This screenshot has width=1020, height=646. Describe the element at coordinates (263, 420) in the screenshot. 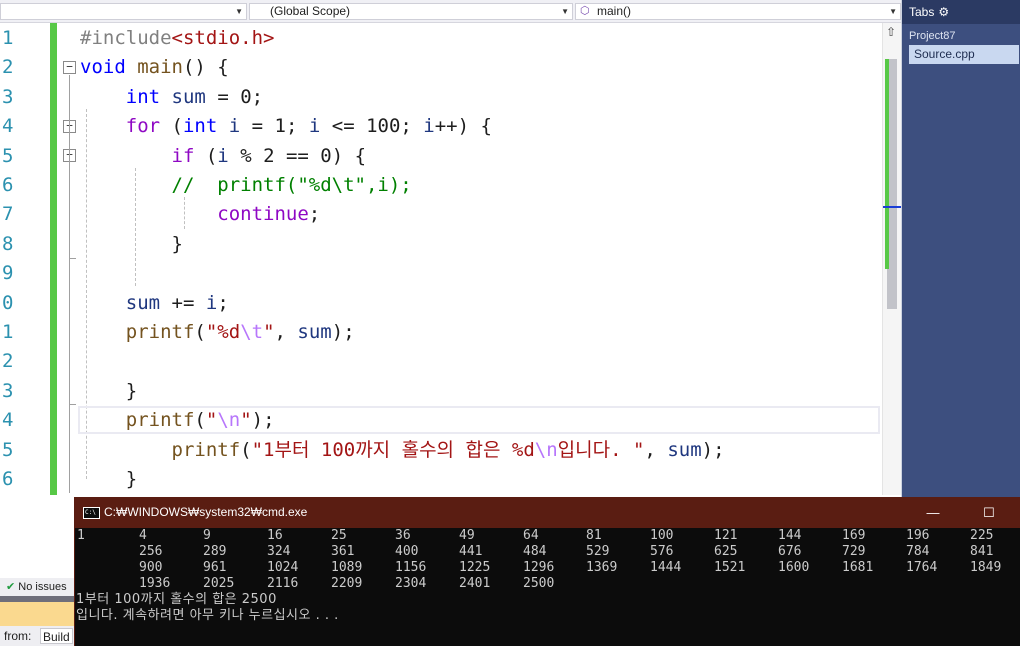

I see `code-token: );` at that location.